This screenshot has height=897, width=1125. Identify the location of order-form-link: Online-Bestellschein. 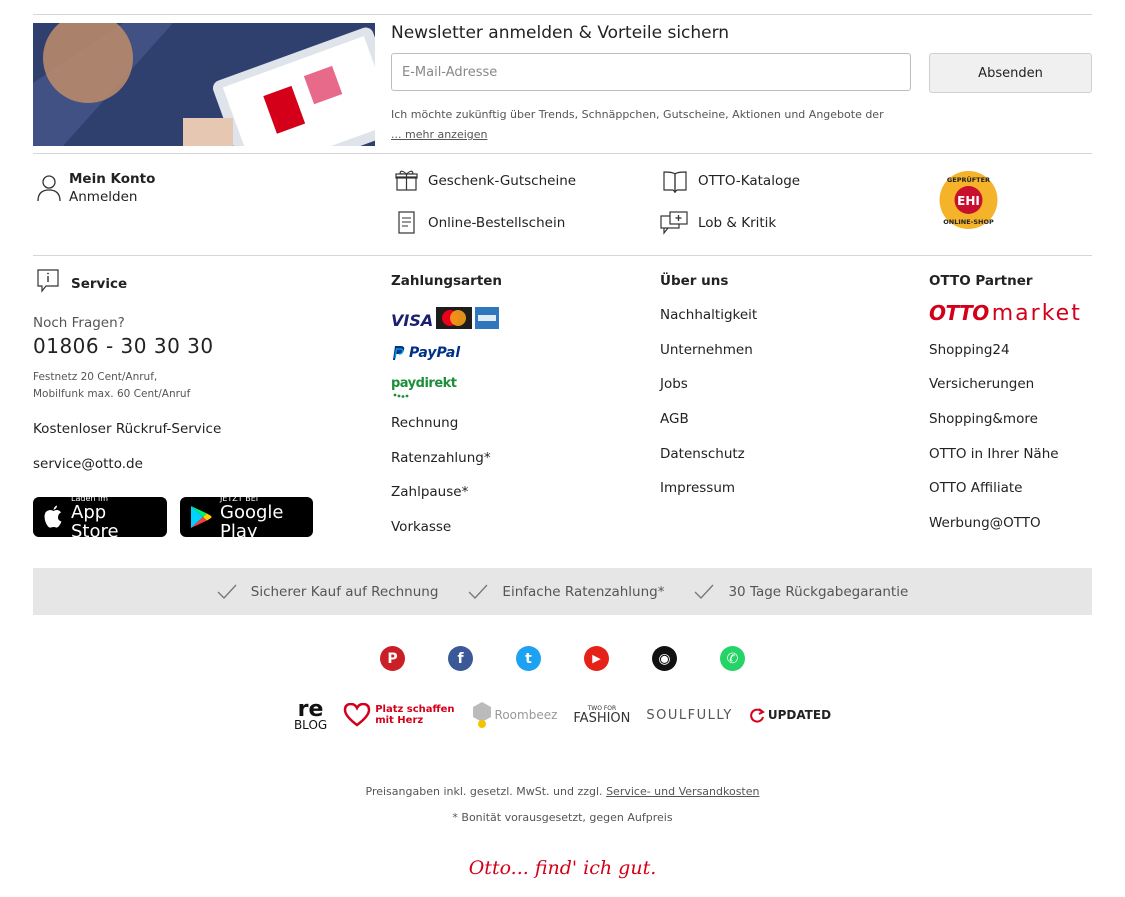
(480, 223).